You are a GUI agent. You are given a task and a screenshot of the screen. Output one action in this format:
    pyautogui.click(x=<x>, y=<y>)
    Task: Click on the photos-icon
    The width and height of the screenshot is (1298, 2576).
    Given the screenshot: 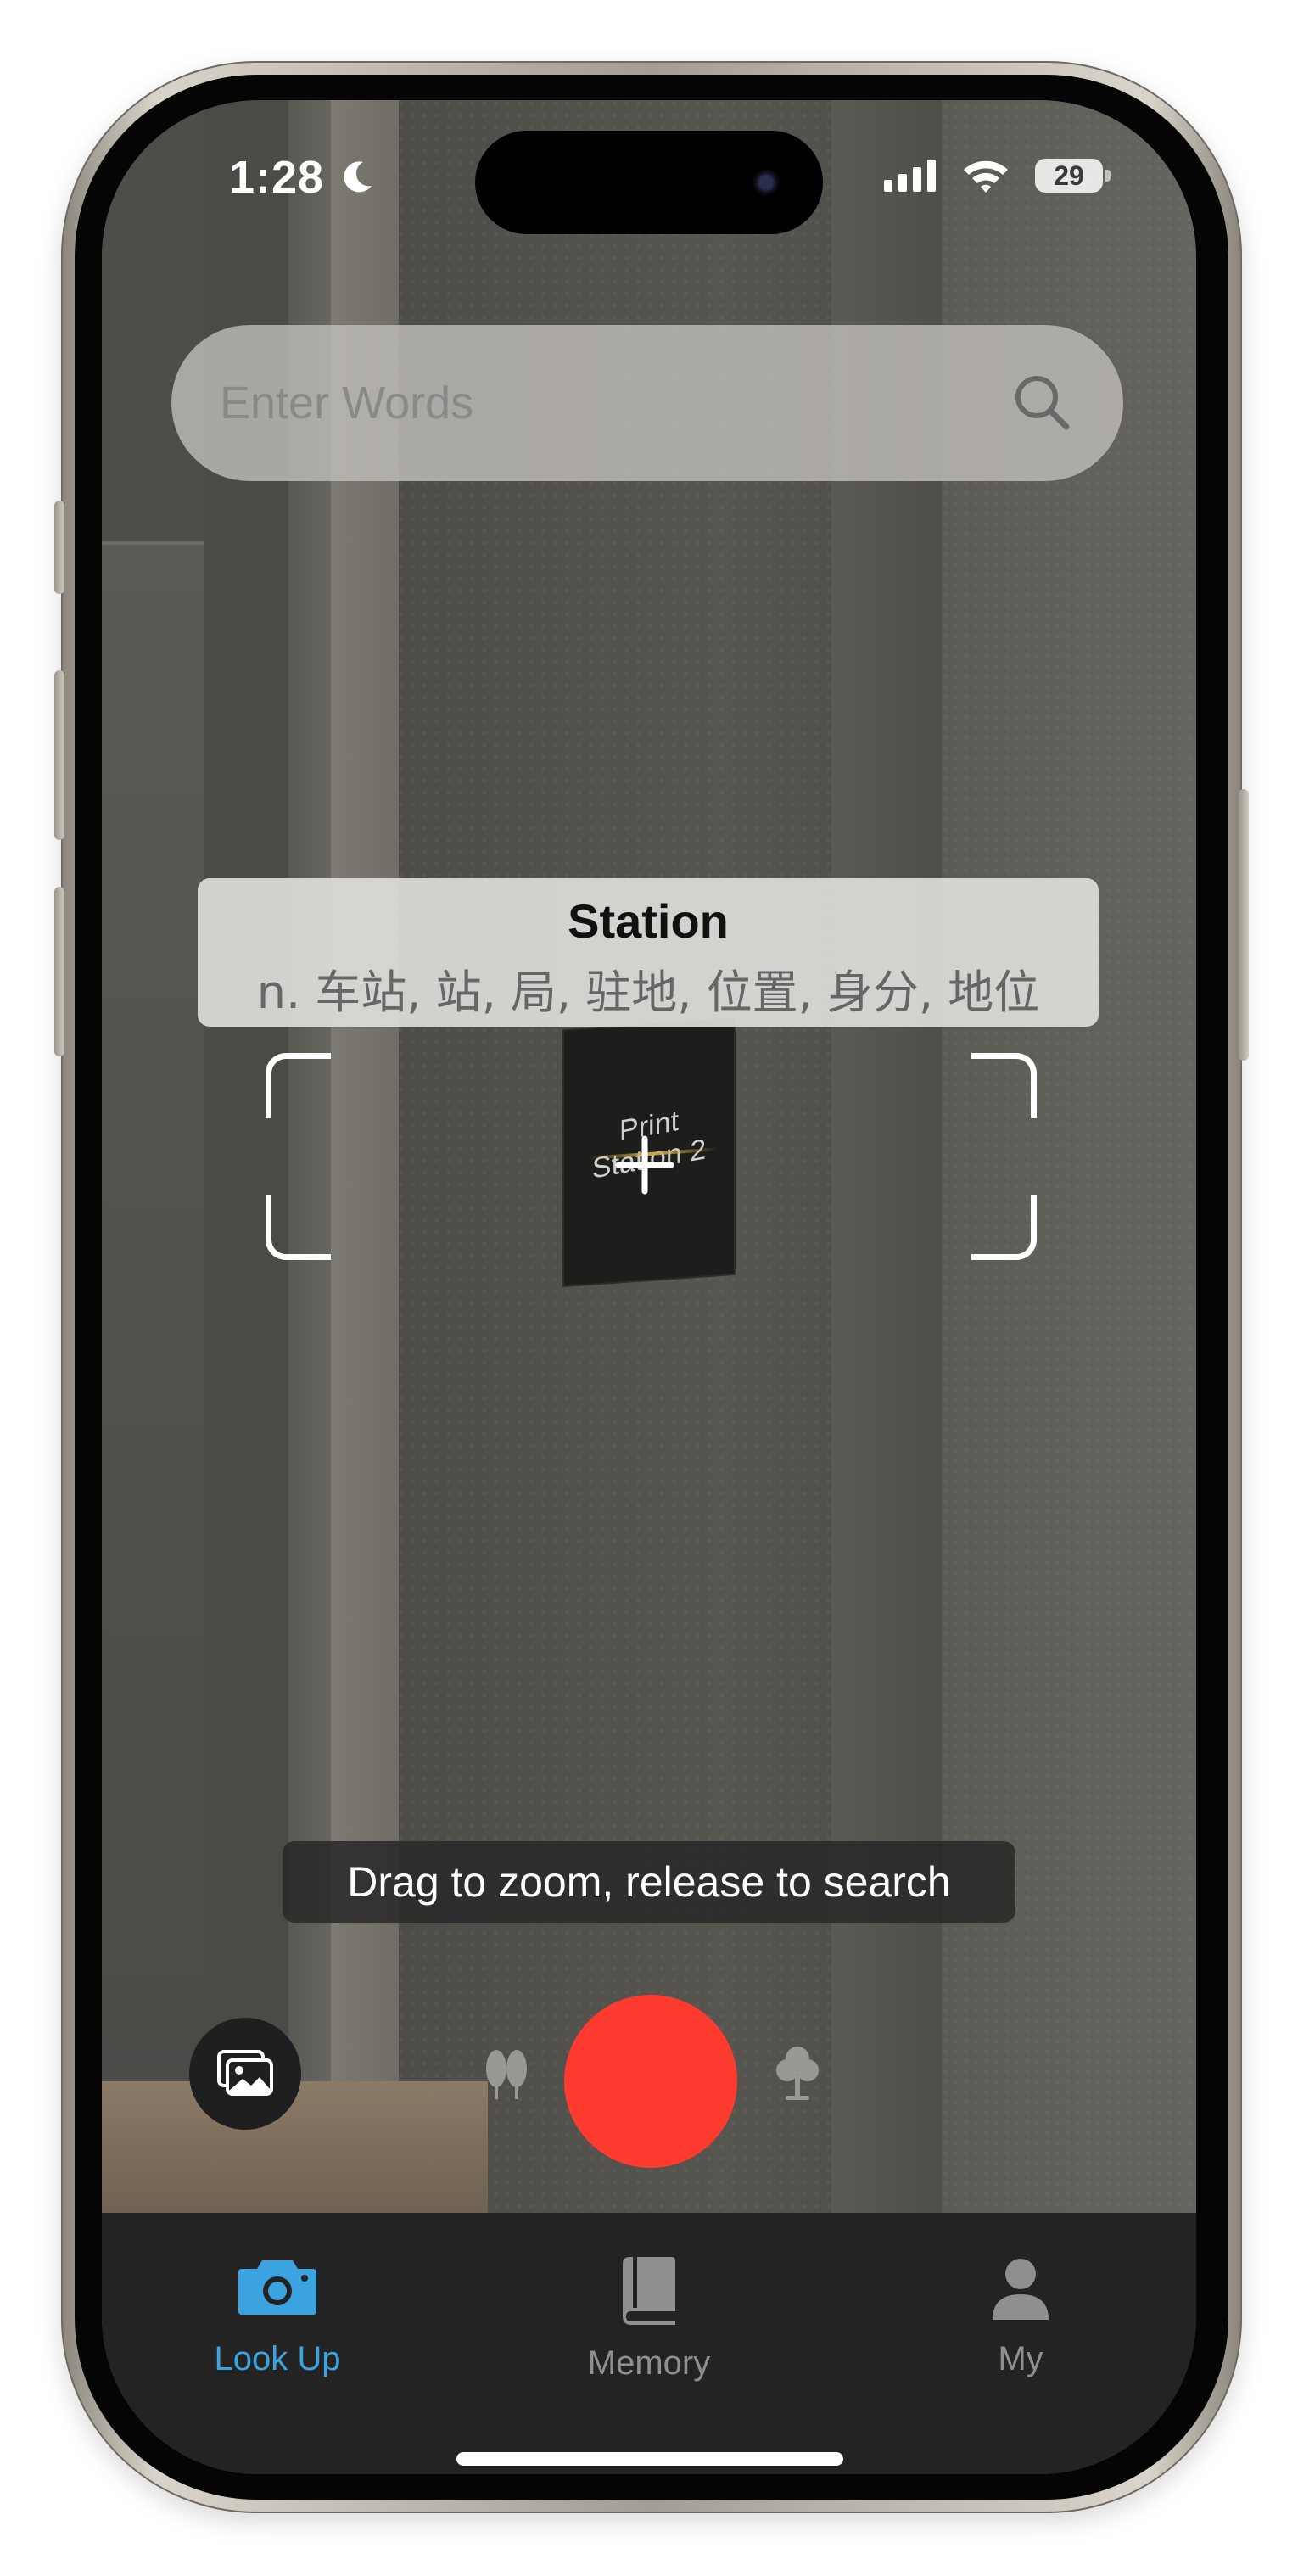 What is the action you would take?
    pyautogui.click(x=245, y=2073)
    